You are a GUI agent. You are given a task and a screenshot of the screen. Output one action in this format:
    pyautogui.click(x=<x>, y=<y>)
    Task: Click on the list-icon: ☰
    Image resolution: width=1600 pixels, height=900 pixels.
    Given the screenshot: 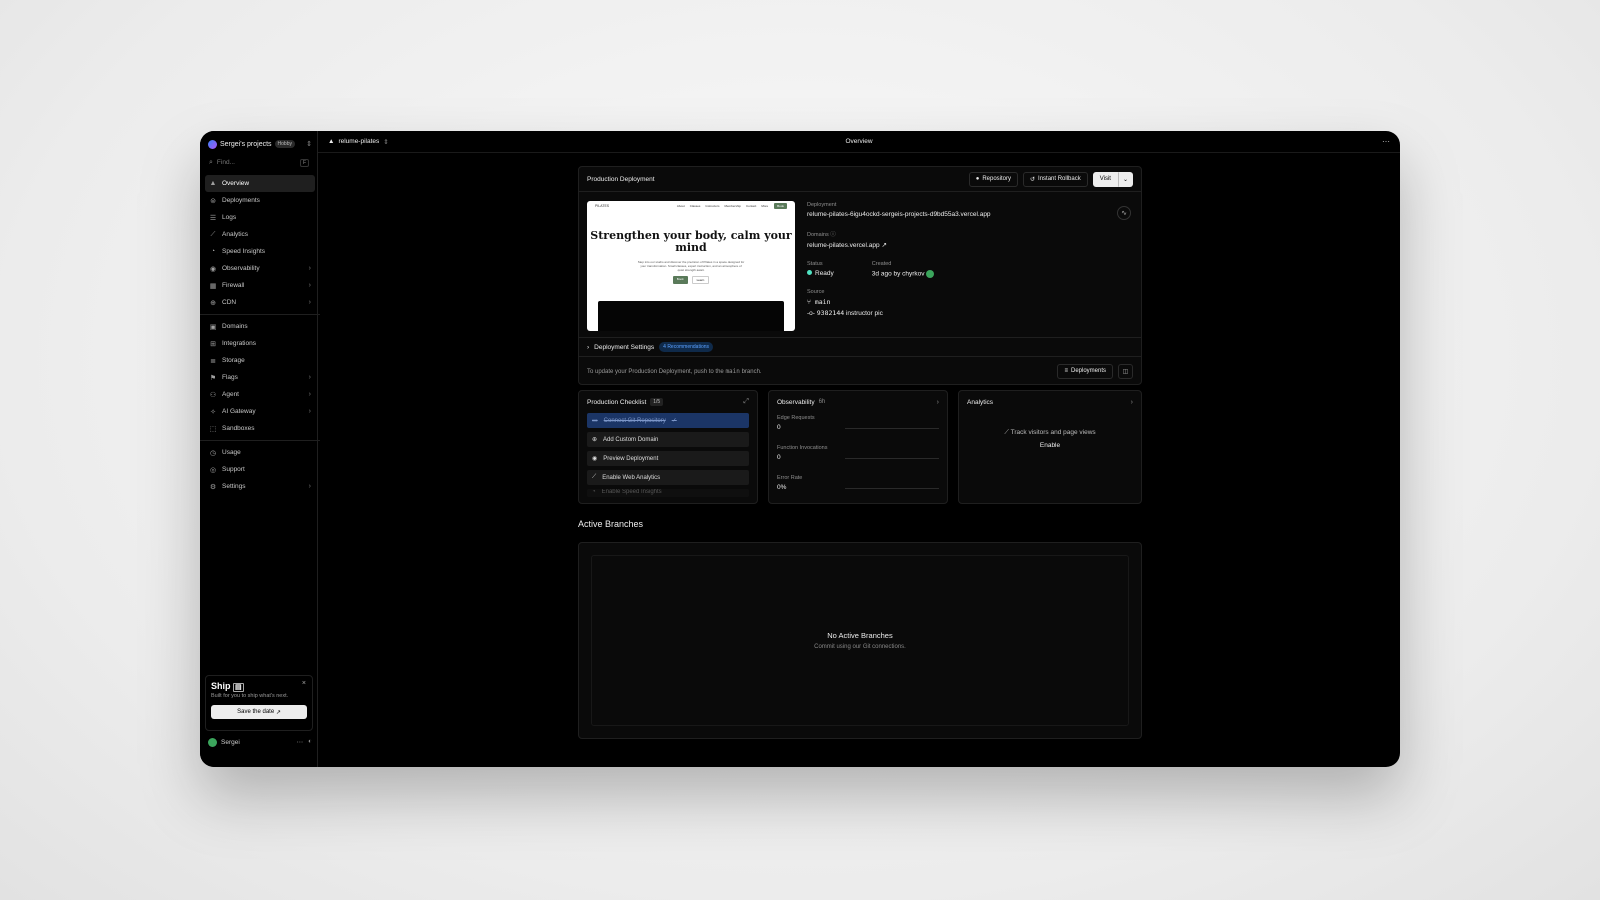 What is the action you would take?
    pyautogui.click(x=213, y=218)
    